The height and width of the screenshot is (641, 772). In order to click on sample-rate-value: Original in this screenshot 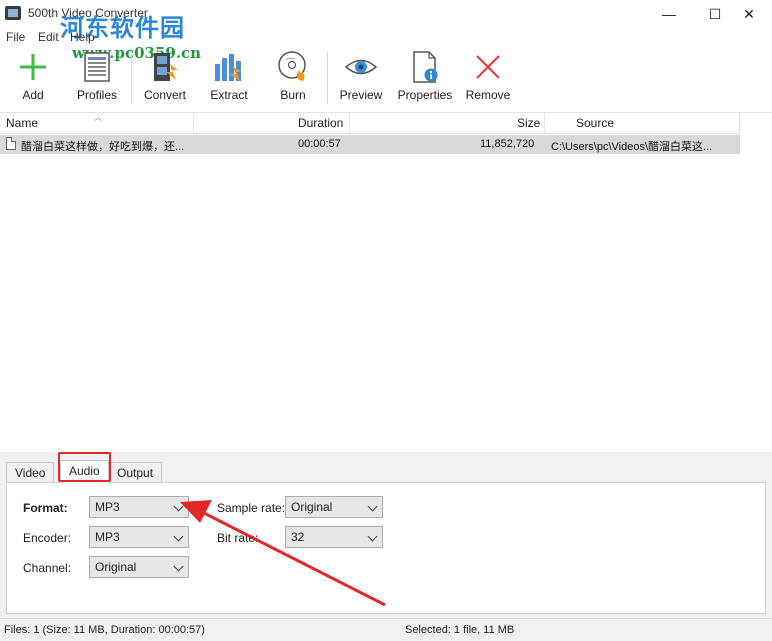, I will do `click(312, 507)`.